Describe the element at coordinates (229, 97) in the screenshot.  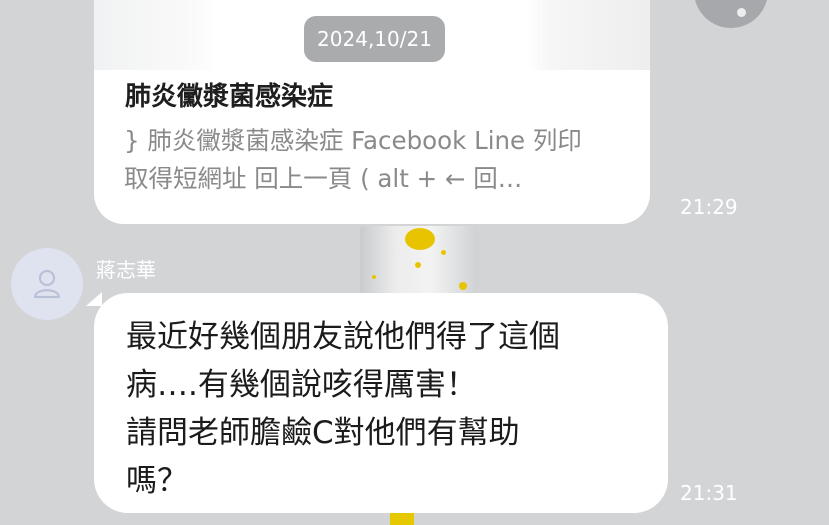
I see `link-preview-title: 肺炎黴漿菌感染症` at that location.